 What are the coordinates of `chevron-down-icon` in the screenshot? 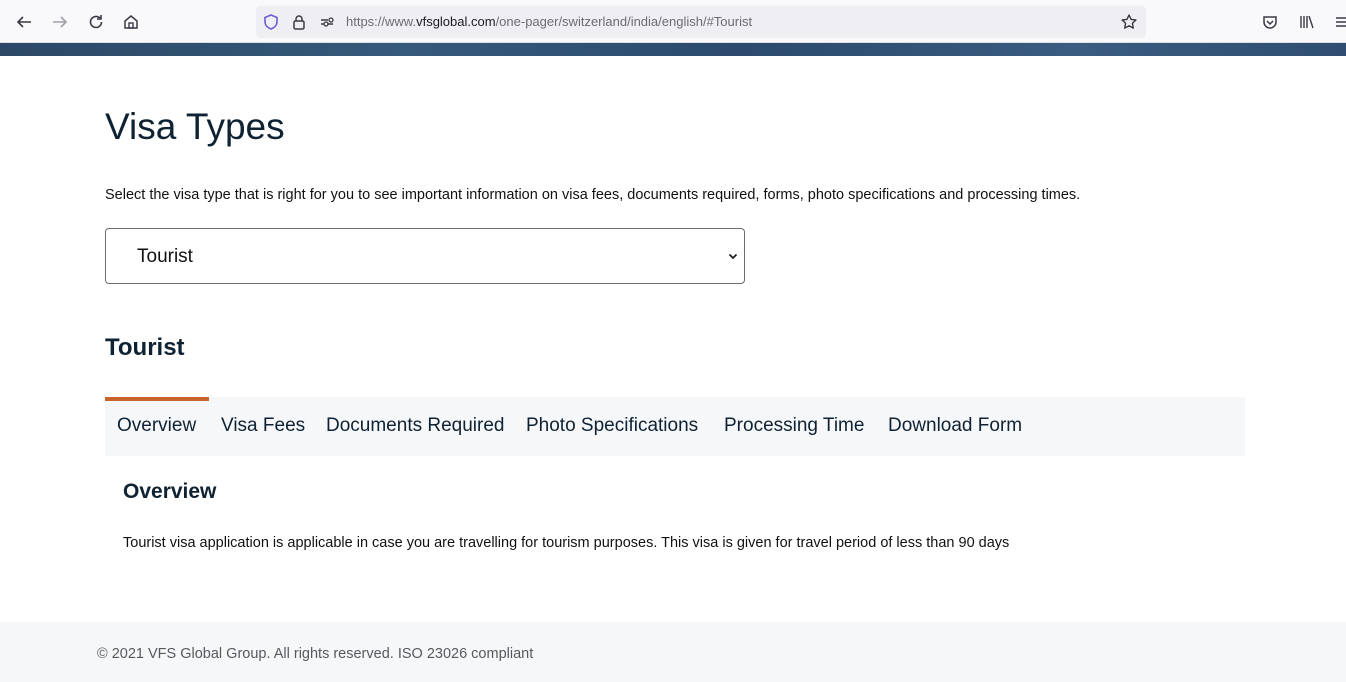 It's located at (734, 256).